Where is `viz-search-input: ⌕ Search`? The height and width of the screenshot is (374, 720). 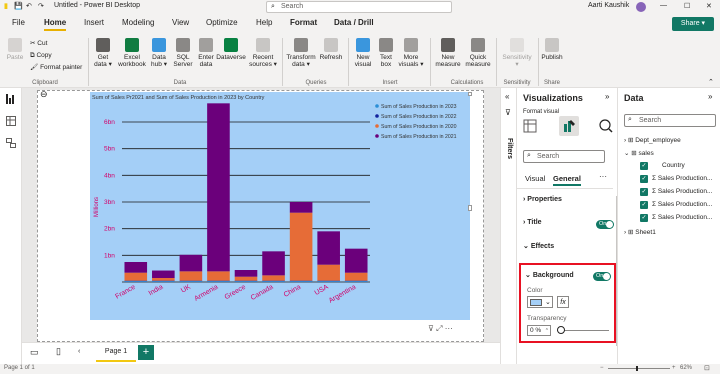
viz-search-input: ⌕ Search is located at coordinates (564, 156).